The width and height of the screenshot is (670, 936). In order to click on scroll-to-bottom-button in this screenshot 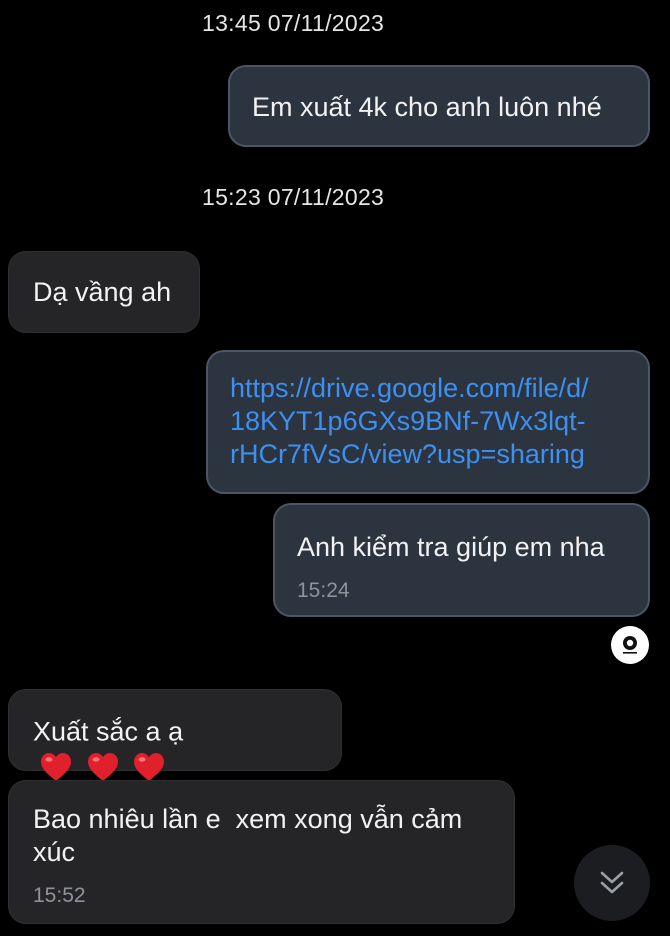, I will do `click(612, 883)`.